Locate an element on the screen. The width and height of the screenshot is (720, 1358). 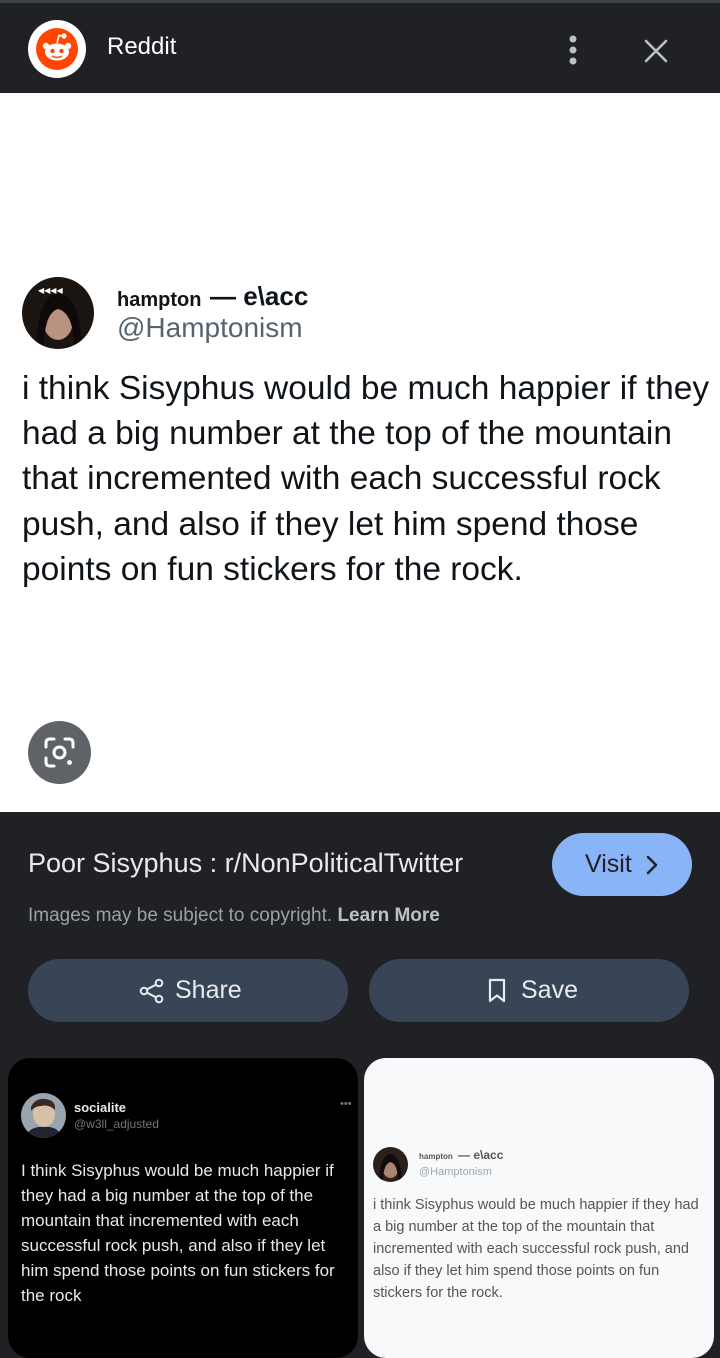
share-label: Share is located at coordinates (208, 990).